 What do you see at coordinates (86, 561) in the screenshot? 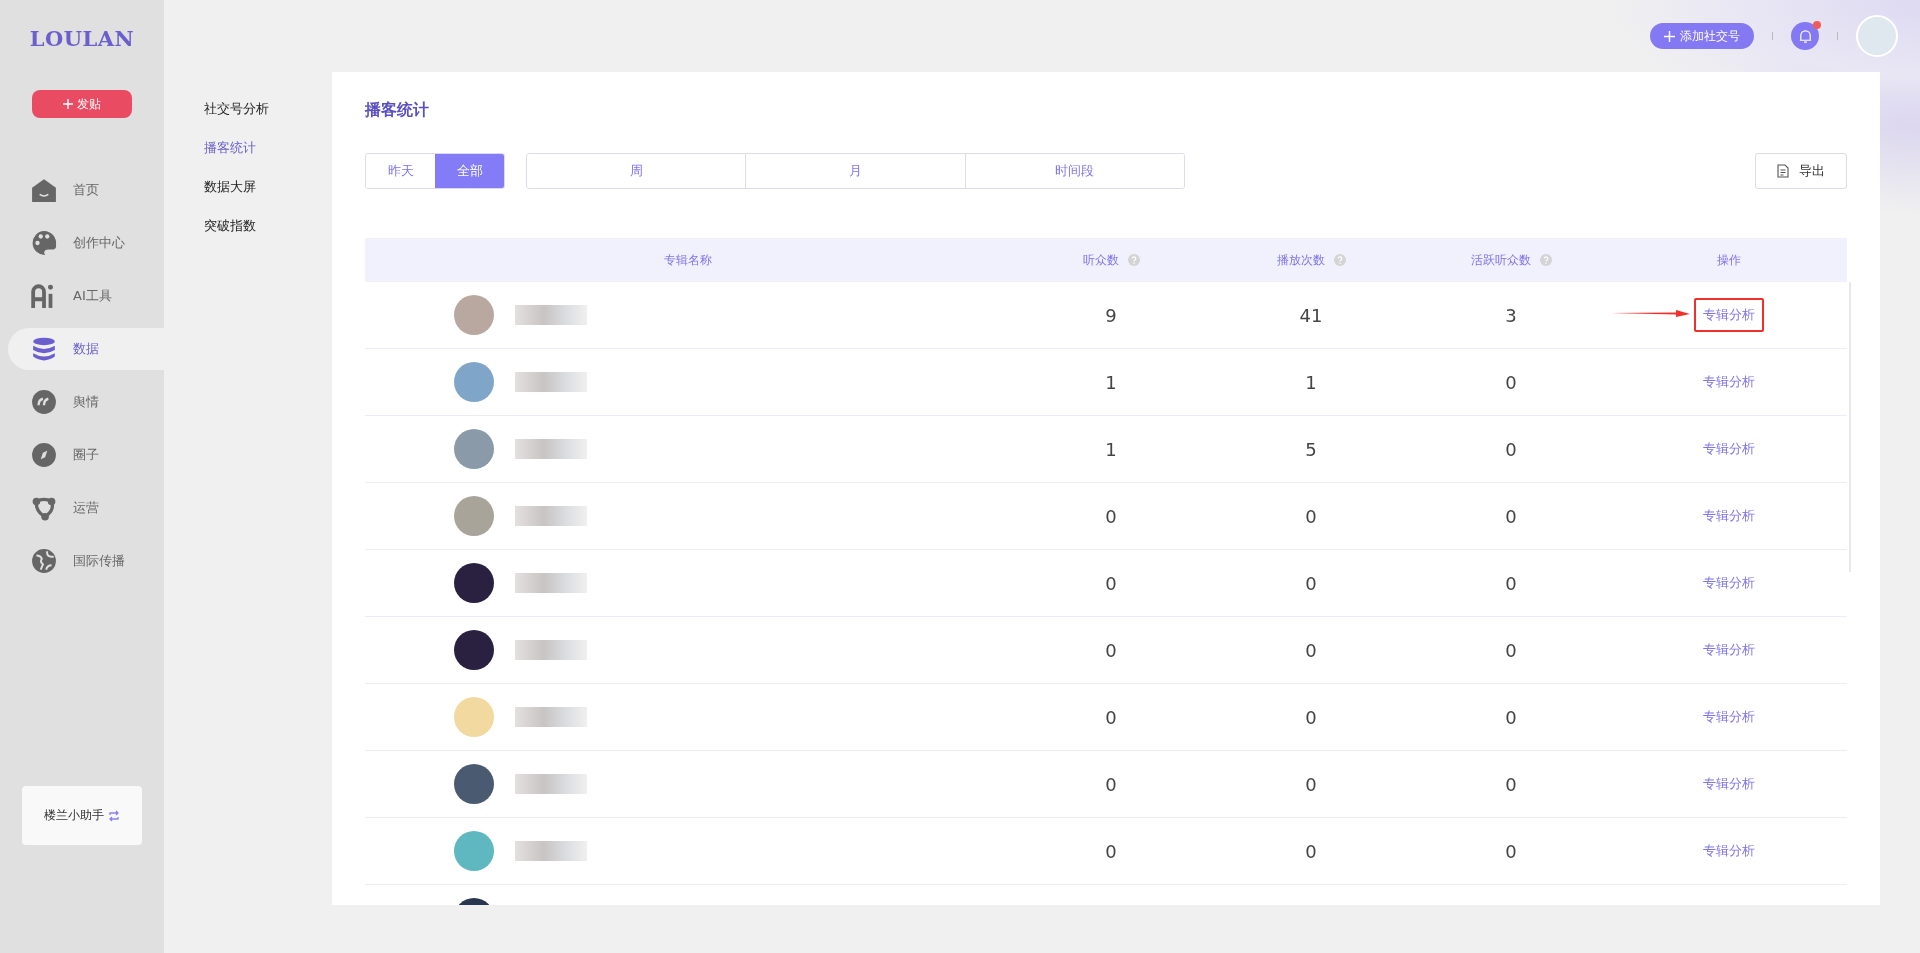
I see `nav-item: 国际传播` at bounding box center [86, 561].